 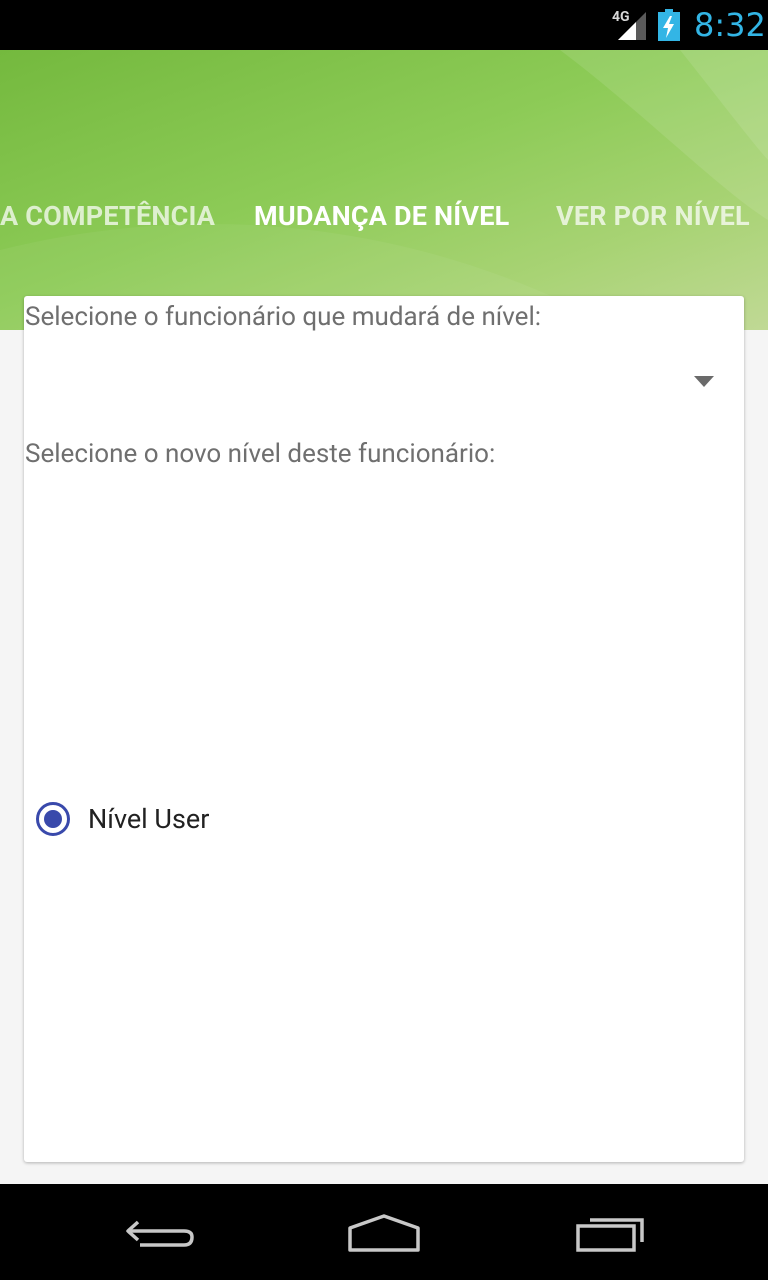 I want to click on level-radio-group: Nível User, so click(x=122, y=819).